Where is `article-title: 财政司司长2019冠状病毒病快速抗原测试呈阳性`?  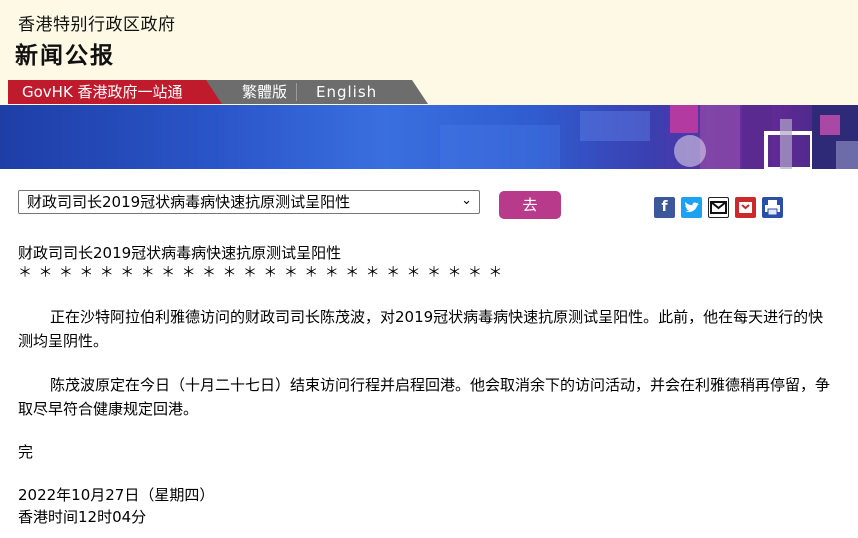 article-title: 财政司司长2019冠状病毒病快速抗原测试呈阳性 is located at coordinates (180, 253).